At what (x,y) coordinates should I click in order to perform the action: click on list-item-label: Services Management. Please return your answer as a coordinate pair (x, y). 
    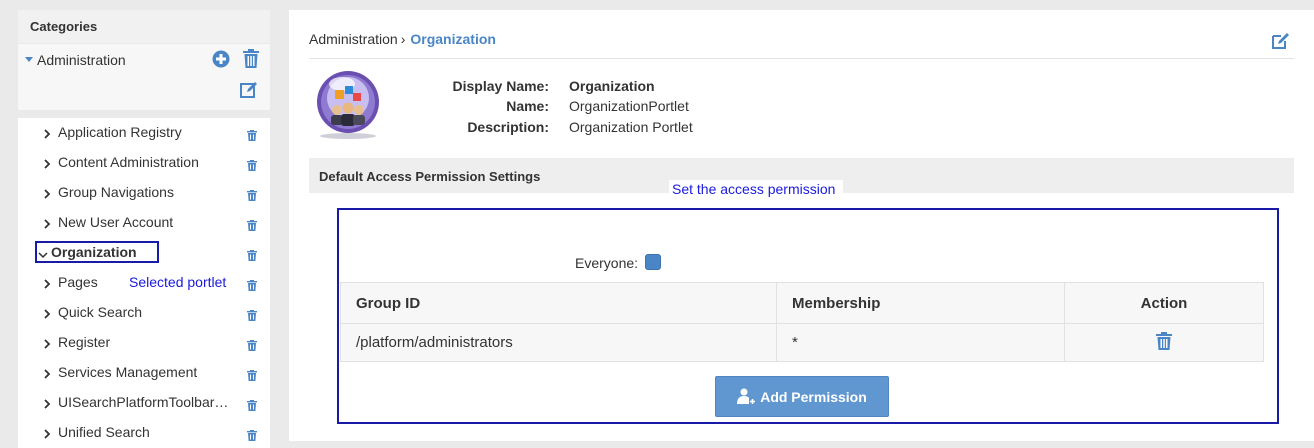
    Looking at the image, I should click on (127, 372).